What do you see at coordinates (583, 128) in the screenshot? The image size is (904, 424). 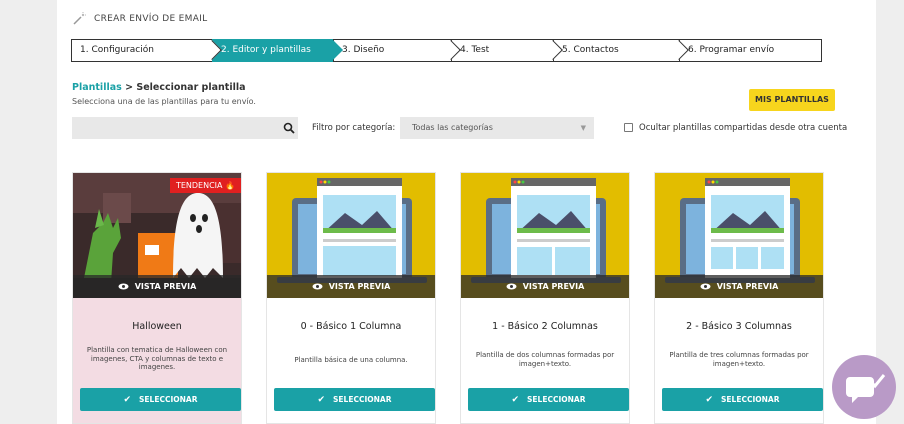 I see `chevron-down-icon: ▼` at bounding box center [583, 128].